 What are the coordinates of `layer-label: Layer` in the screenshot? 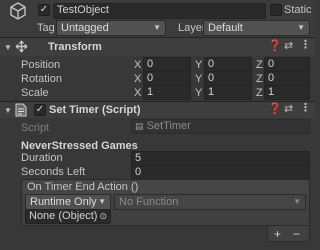 It's located at (192, 28).